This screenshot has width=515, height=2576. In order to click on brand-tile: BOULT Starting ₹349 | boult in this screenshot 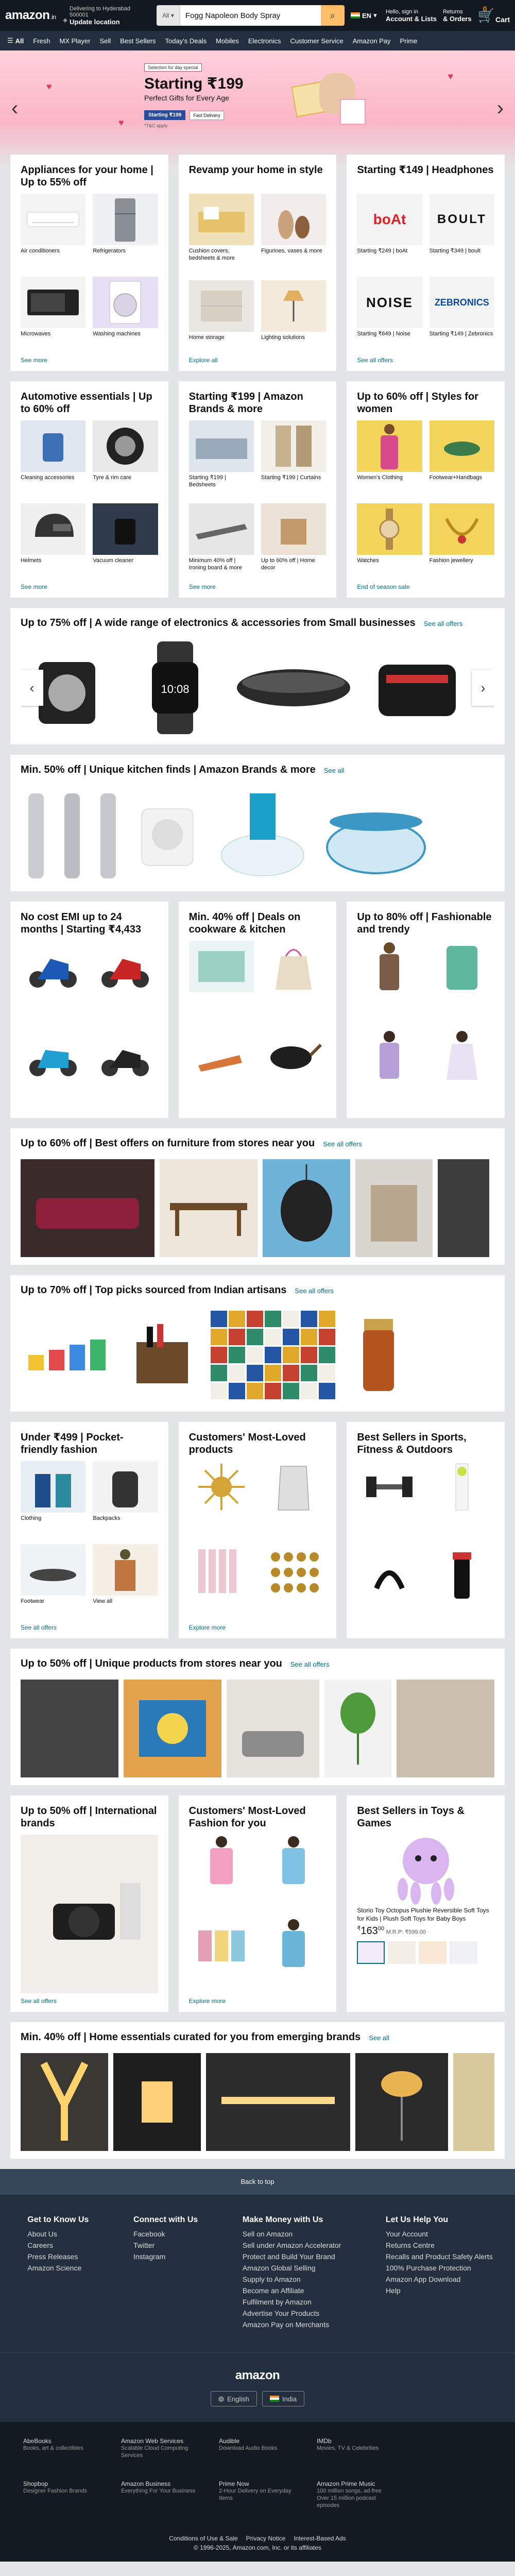, I will do `click(461, 231)`.